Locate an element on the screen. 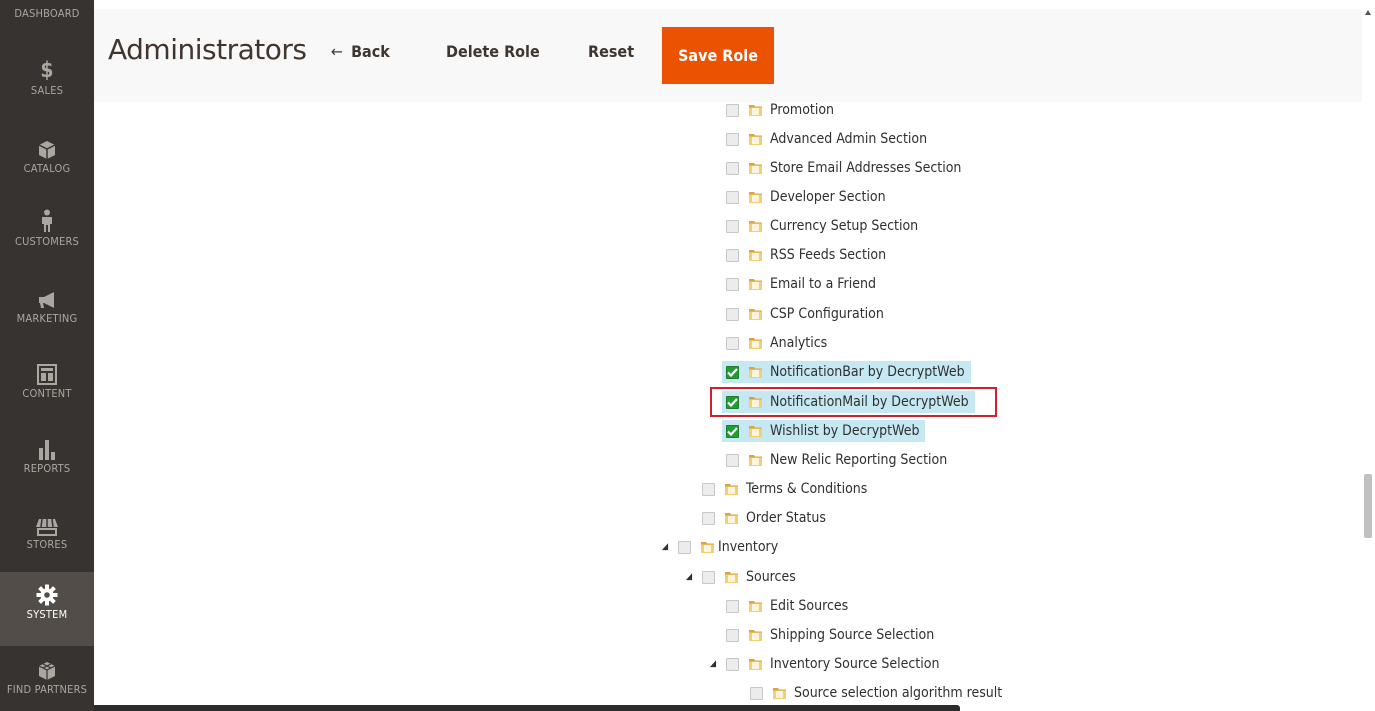 Image resolution: width=1375 pixels, height=711 pixels. nav-stores: STORES is located at coordinates (47, 538).